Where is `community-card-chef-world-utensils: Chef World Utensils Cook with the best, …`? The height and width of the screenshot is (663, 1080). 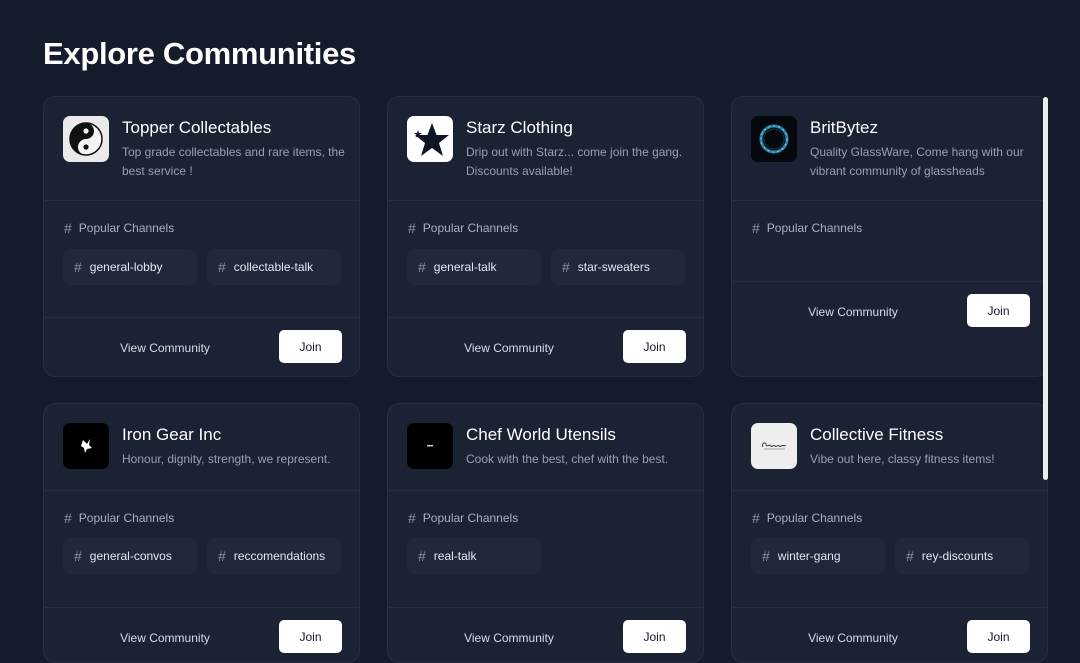 community-card-chef-world-utensils: Chef World Utensils Cook with the best, … is located at coordinates (545, 533).